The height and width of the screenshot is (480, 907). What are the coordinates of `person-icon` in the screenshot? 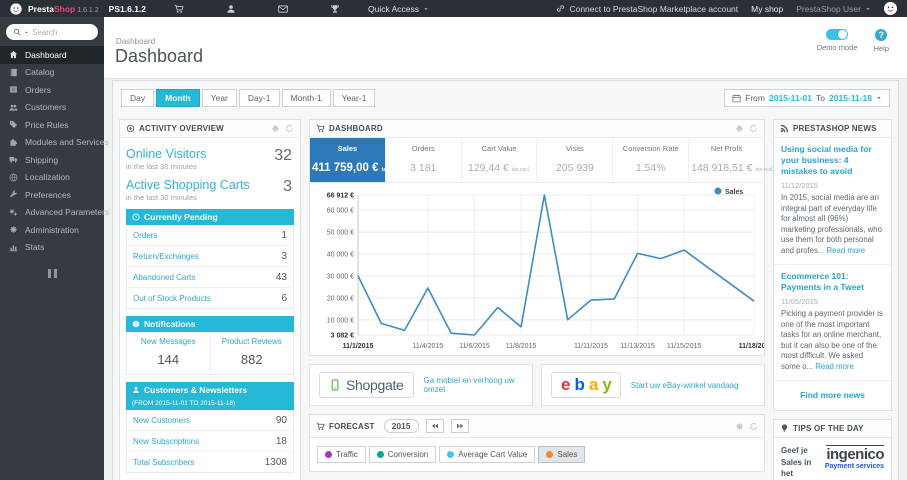 It's located at (231, 9).